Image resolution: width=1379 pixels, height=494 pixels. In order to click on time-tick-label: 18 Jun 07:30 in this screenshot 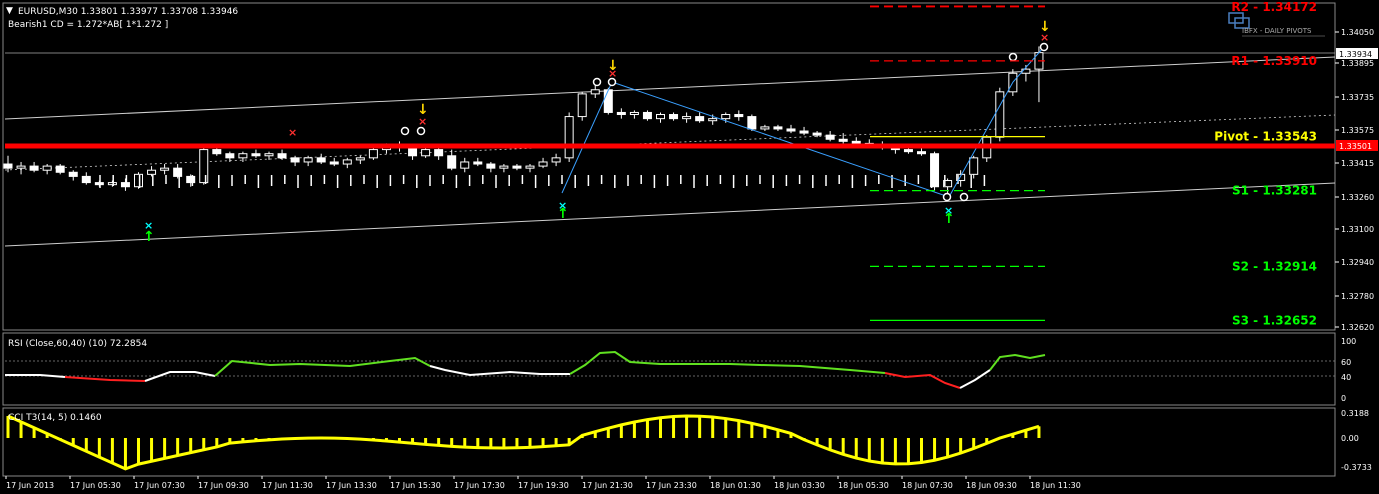, I will do `click(927, 485)`.